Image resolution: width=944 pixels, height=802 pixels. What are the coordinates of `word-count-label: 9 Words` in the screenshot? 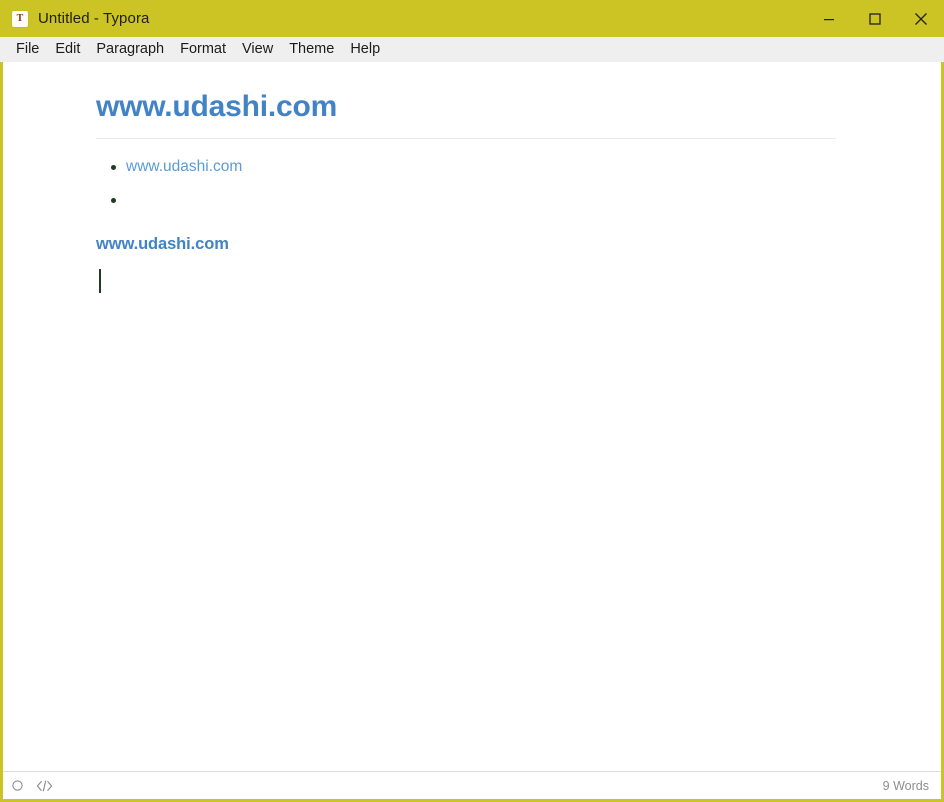 It's located at (906, 786).